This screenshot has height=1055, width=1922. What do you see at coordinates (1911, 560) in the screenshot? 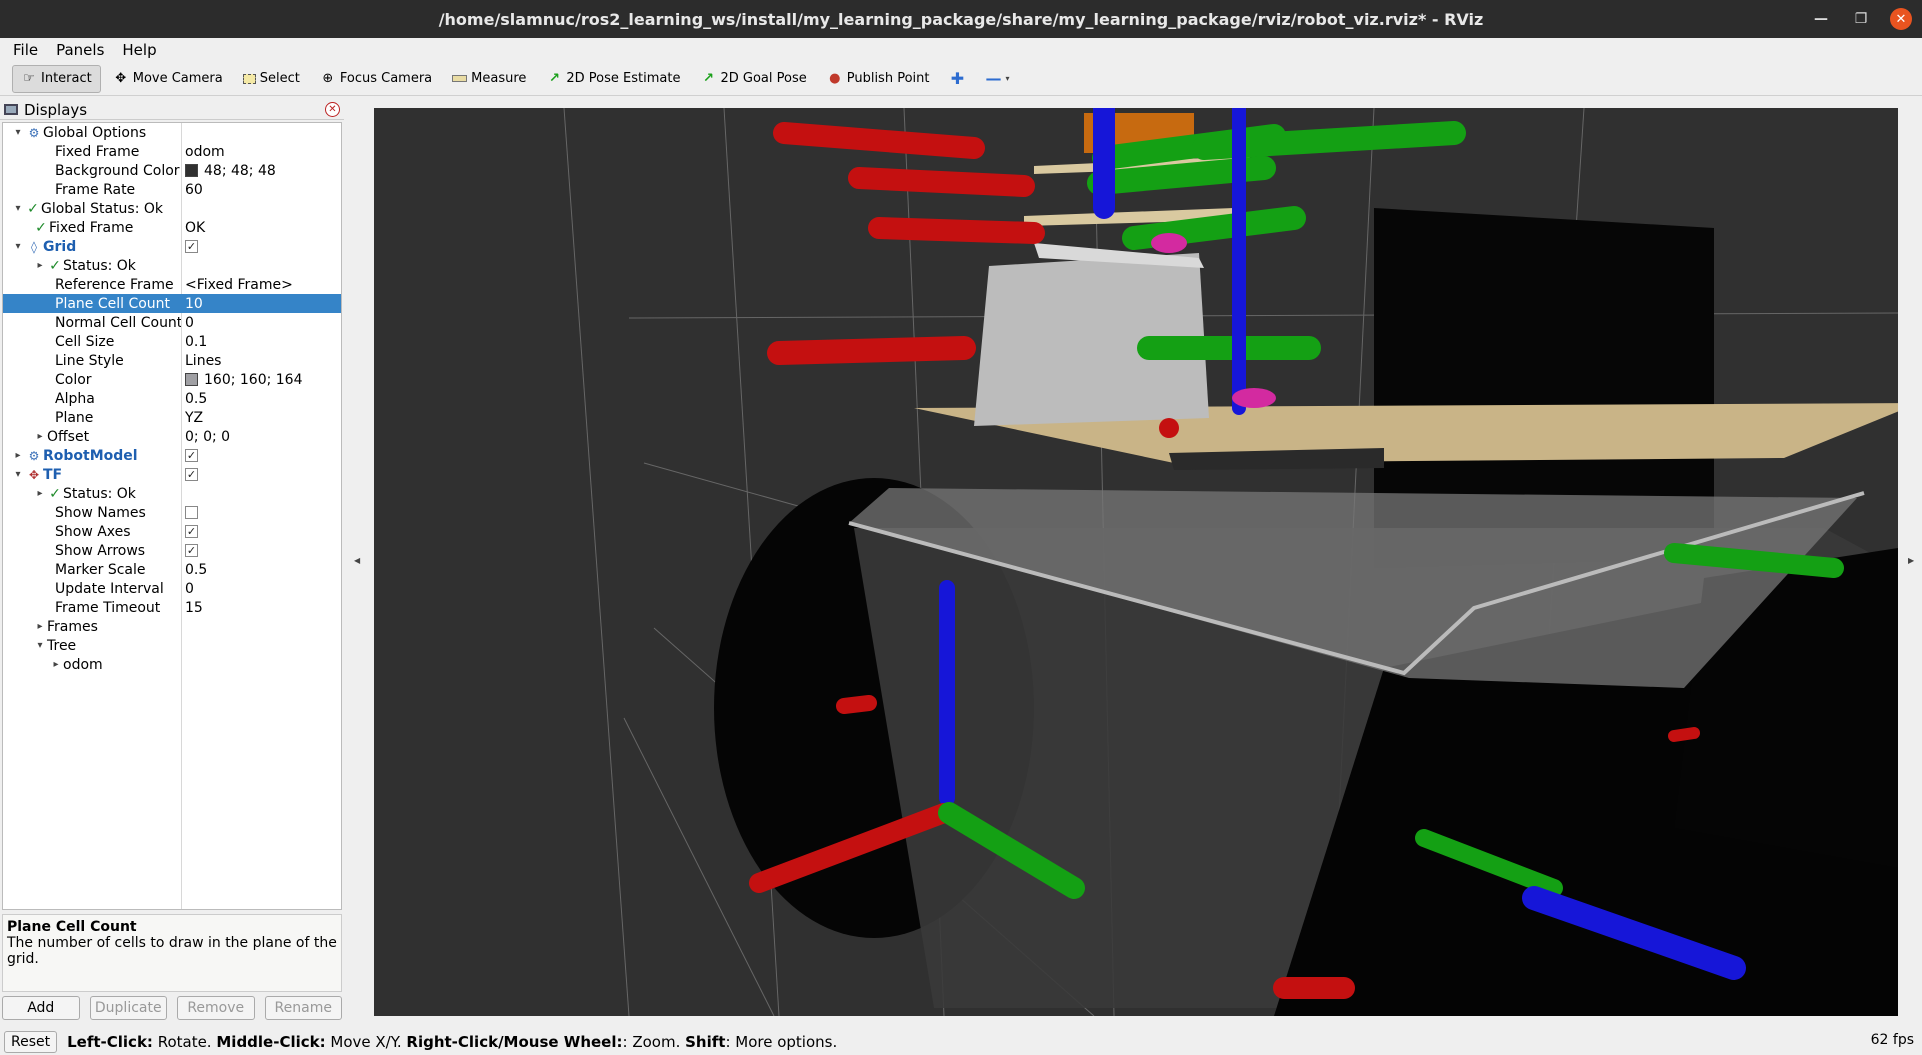
I see `collapse-right-panel-icon: ▶` at bounding box center [1911, 560].